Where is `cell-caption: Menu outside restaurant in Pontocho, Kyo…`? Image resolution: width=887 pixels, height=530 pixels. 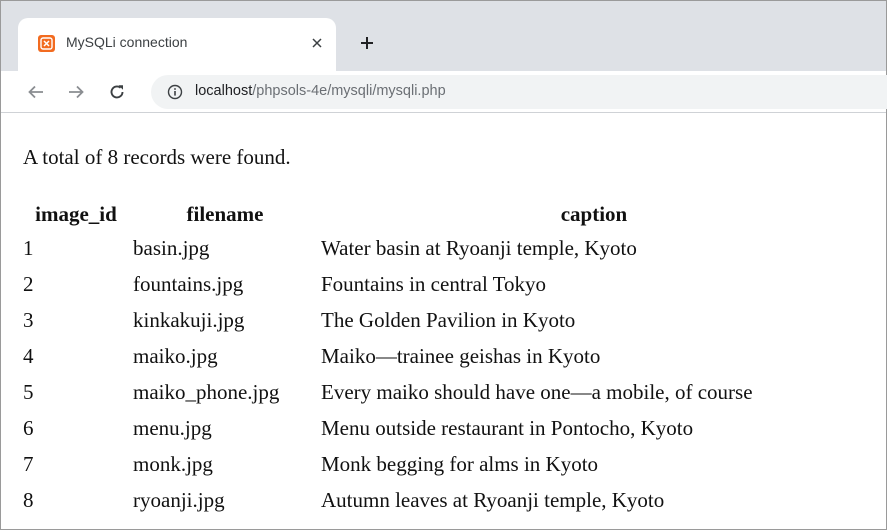
cell-caption: Menu outside restaurant in Pontocho, Kyo… is located at coordinates (507, 428).